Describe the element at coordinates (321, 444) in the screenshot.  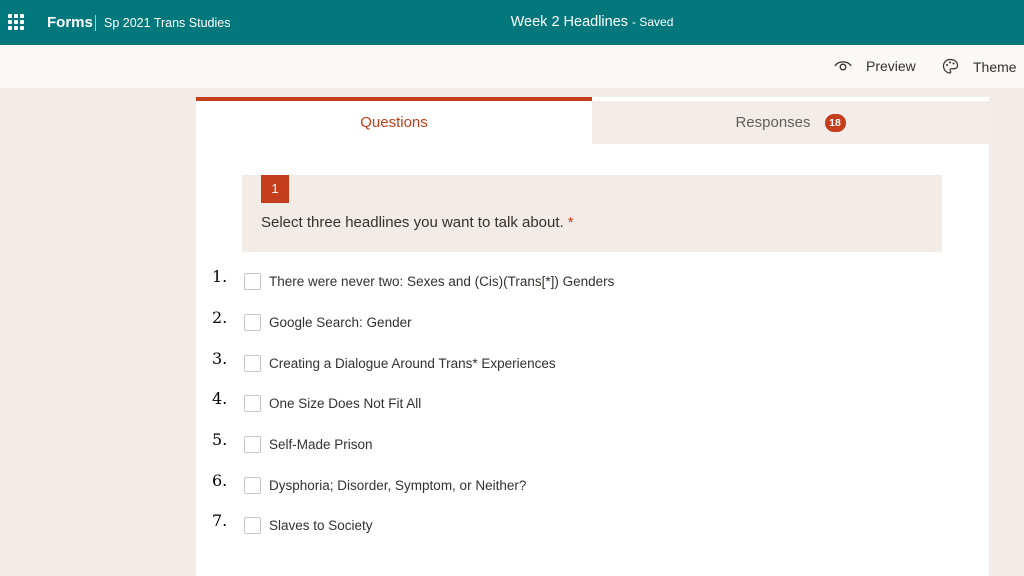
I see `option-label: Self-Made Prison` at that location.